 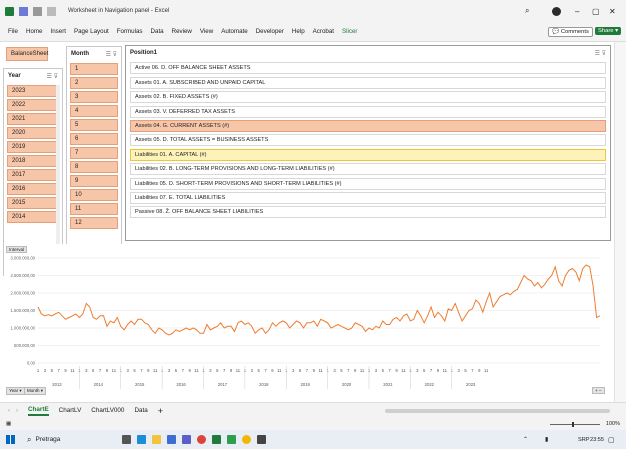 What do you see at coordinates (187, 439) in the screenshot?
I see `teams-icon` at bounding box center [187, 439].